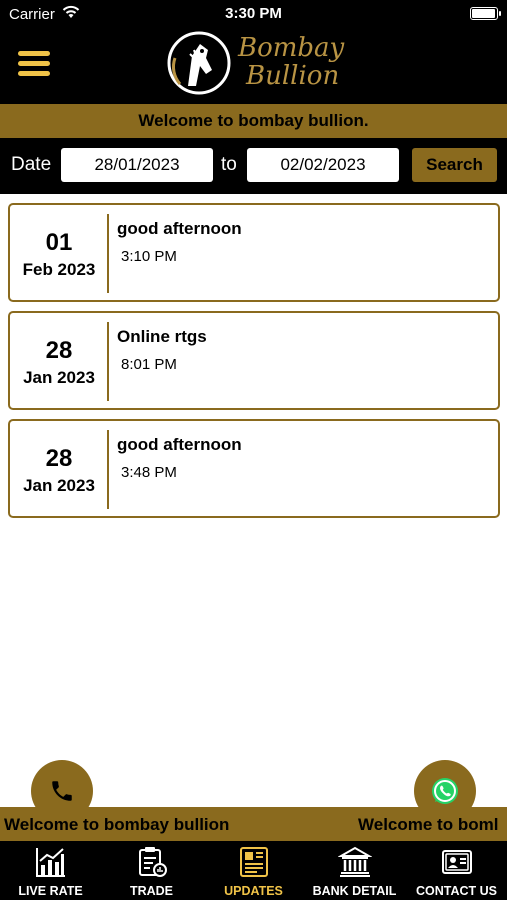 This screenshot has height=900, width=507. I want to click on app-header: Carrier 3:30 PM Bombay Bullion, so click(253, 52).